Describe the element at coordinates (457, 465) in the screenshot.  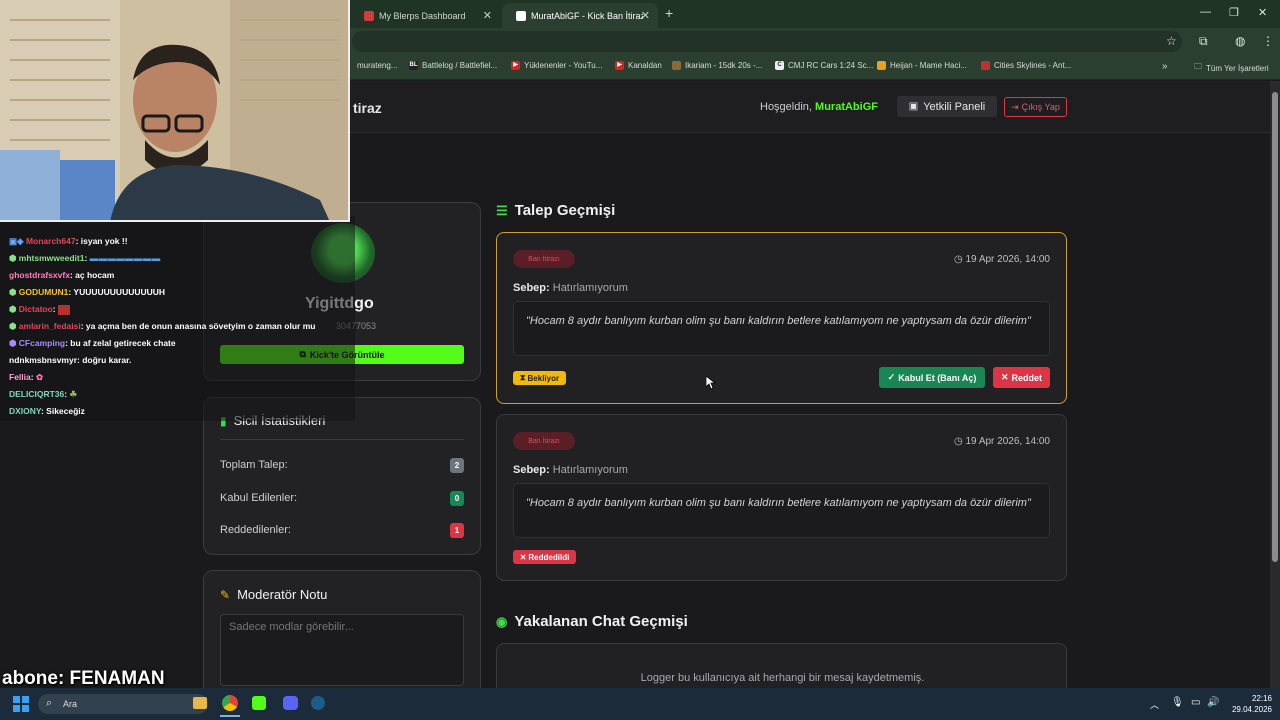
I see `stat-badge: 2` at that location.